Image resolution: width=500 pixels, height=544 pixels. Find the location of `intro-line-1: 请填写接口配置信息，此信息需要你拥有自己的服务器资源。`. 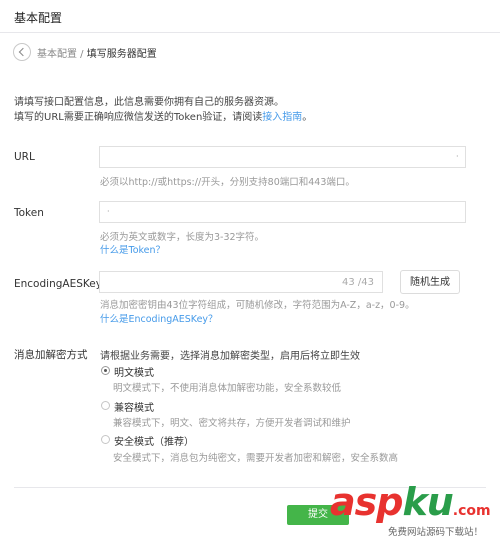

intro-line-1: 请填写接口配置信息，此信息需要你拥有自己的服务器资源。 is located at coordinates (149, 102).